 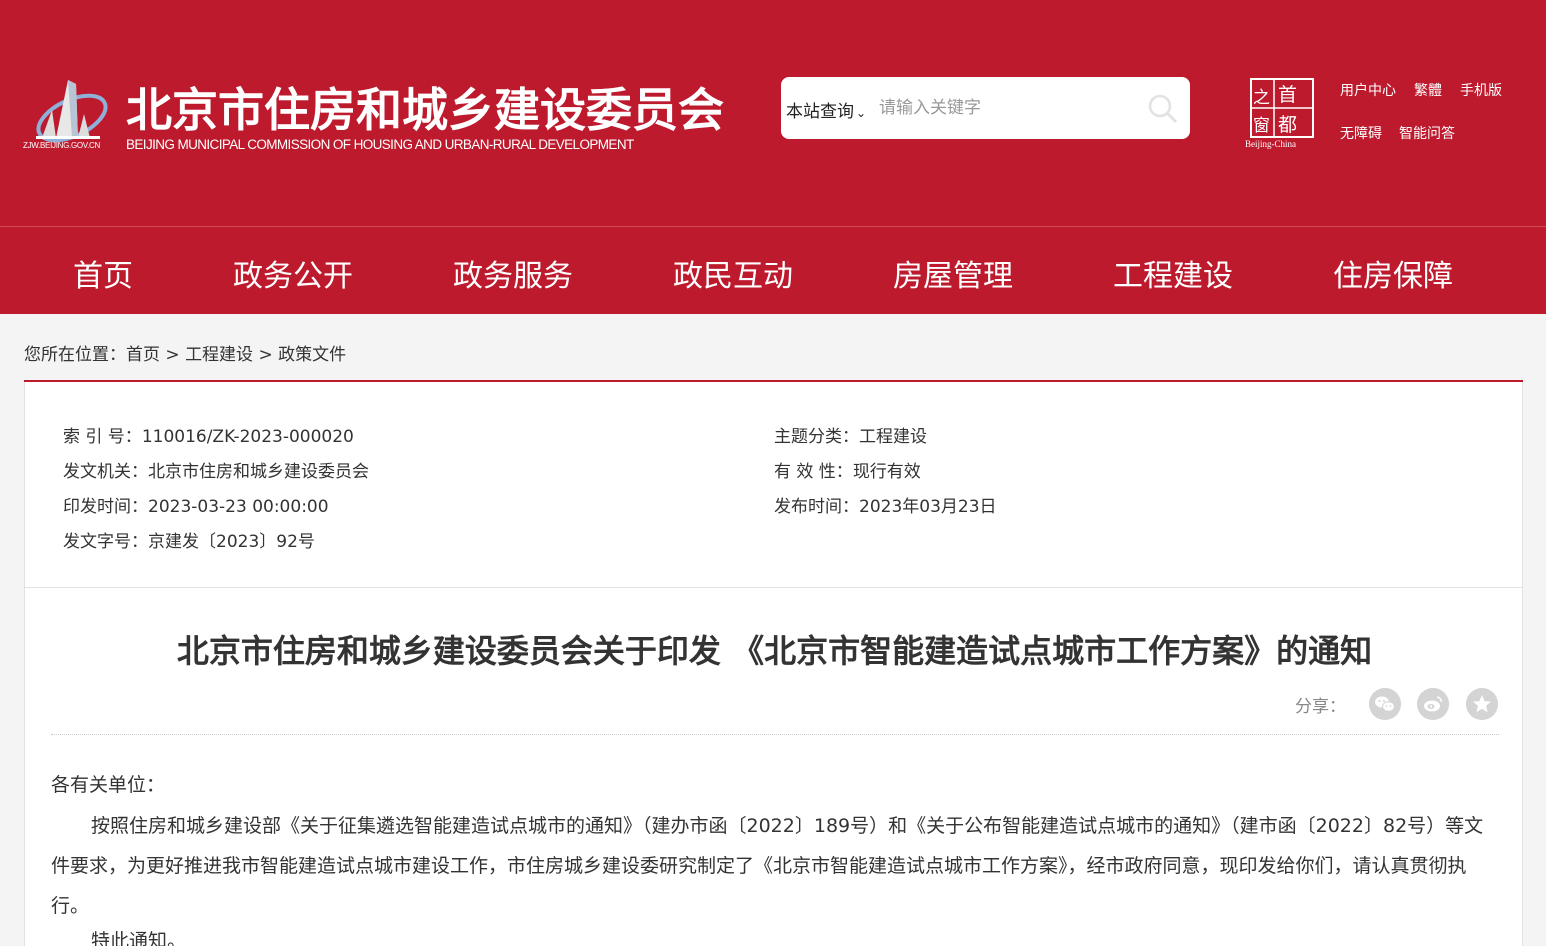 I want to click on search-scope-select: 本站查询 ⌄, so click(x=826, y=109).